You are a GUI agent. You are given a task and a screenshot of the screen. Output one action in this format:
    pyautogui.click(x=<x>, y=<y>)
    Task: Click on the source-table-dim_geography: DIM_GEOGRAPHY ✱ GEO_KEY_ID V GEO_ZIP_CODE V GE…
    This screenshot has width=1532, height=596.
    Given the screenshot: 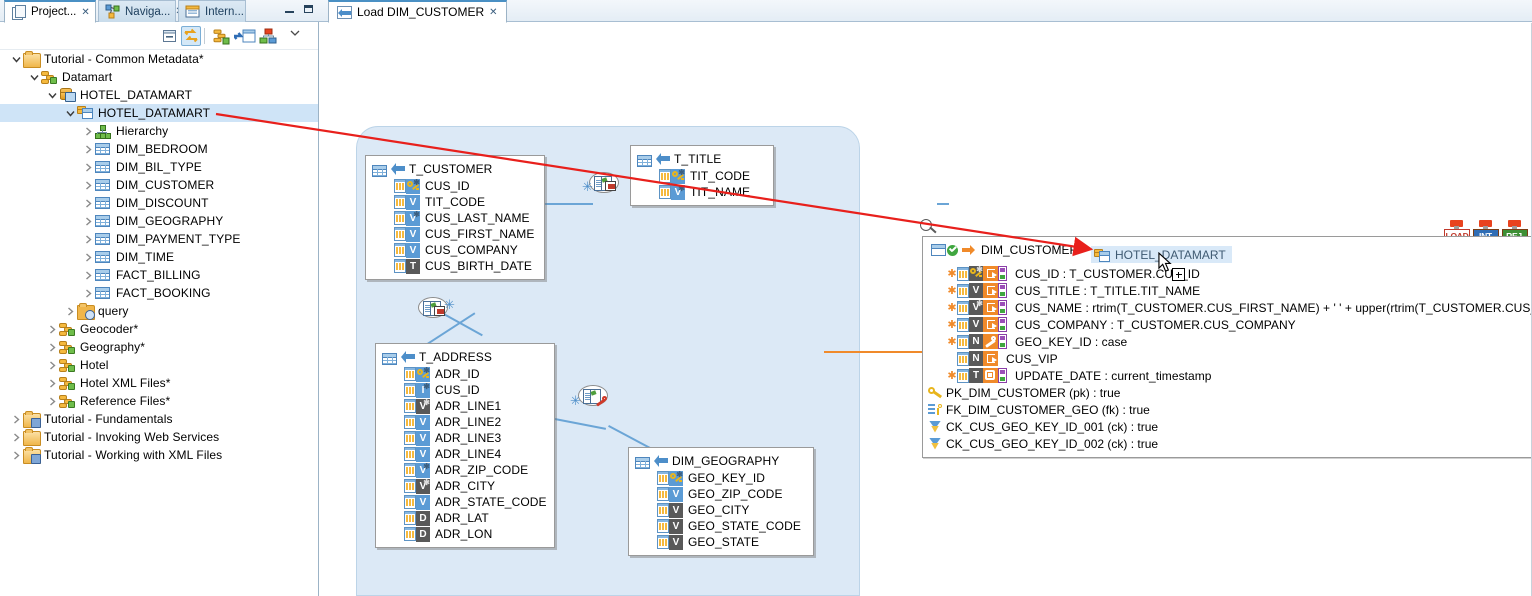 What is the action you would take?
    pyautogui.click(x=721, y=501)
    